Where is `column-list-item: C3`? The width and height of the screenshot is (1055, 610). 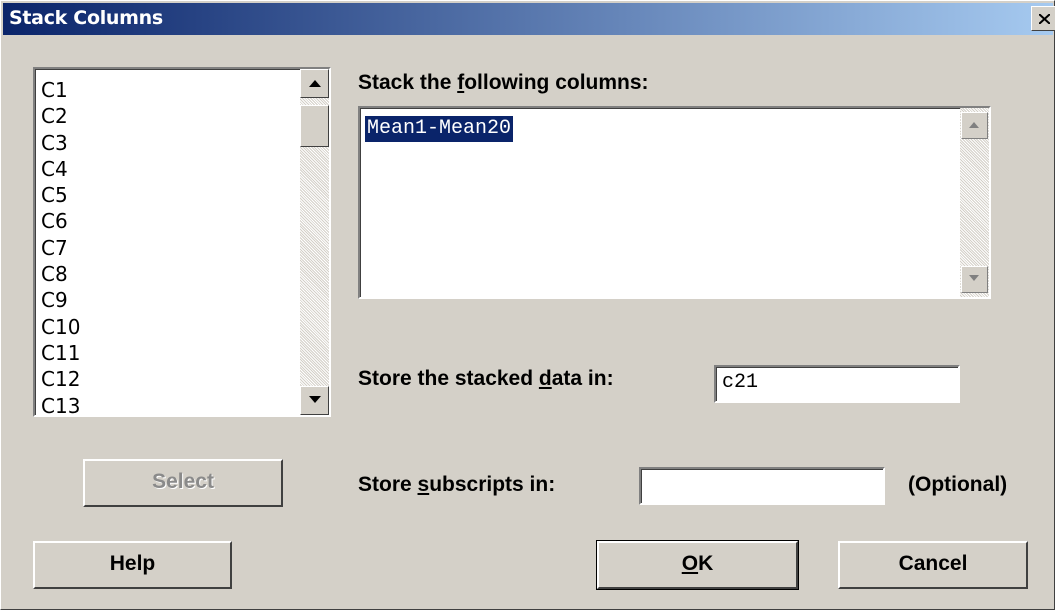
column-list-item: C3 is located at coordinates (166, 143).